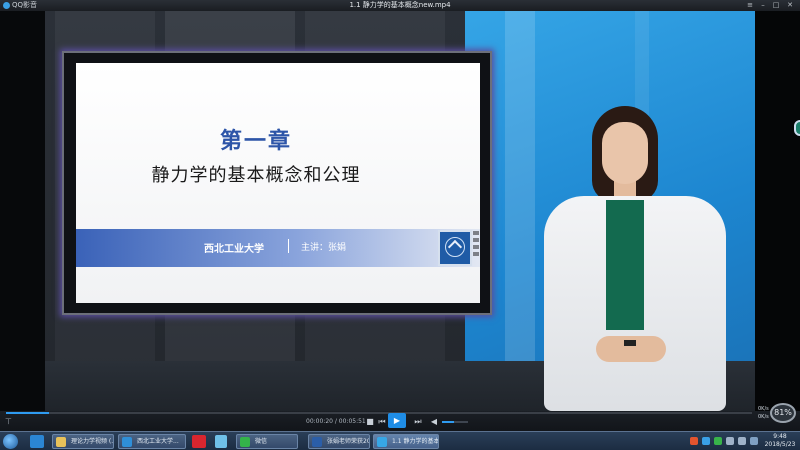 This screenshot has height=450, width=800. Describe the element at coordinates (317, 442) in the screenshot. I see `word-icon` at that location.